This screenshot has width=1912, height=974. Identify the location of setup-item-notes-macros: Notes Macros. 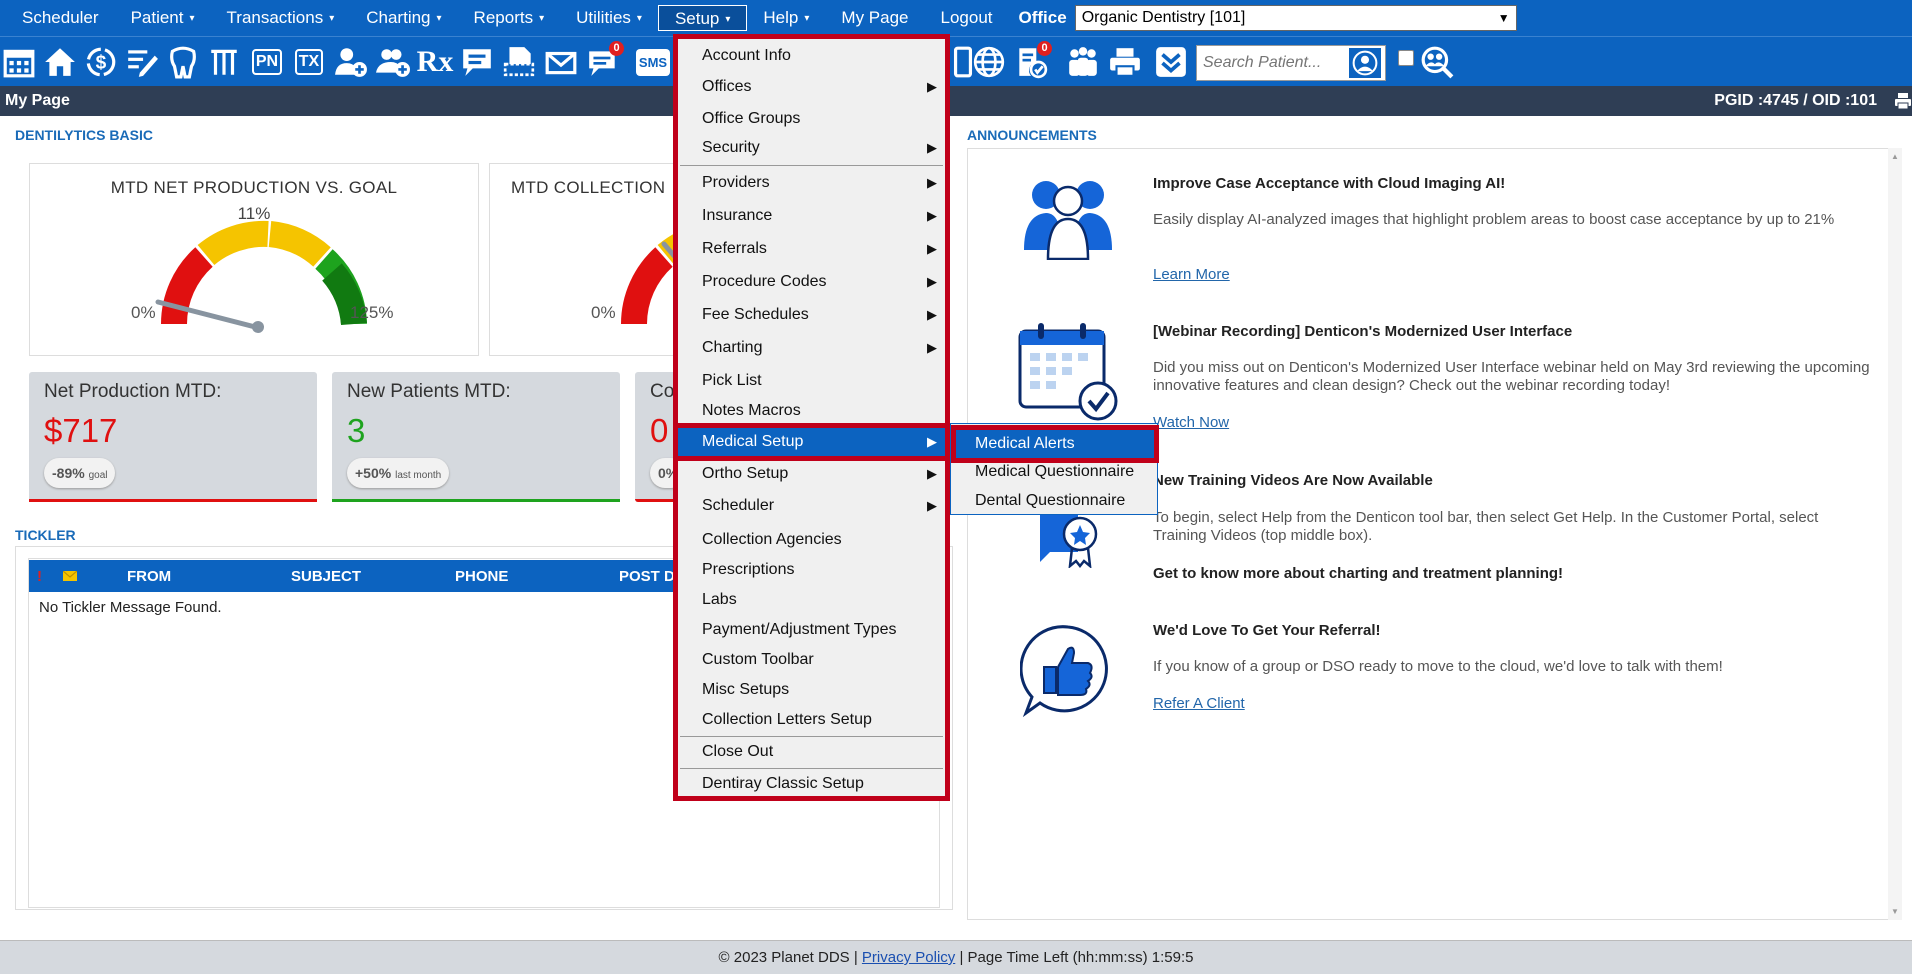
(811, 411).